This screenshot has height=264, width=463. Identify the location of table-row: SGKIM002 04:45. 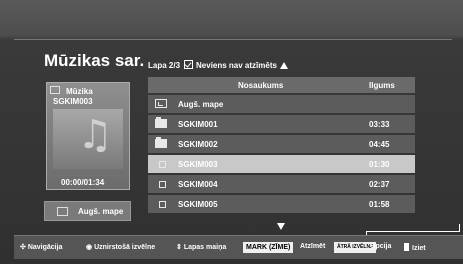
(281, 144).